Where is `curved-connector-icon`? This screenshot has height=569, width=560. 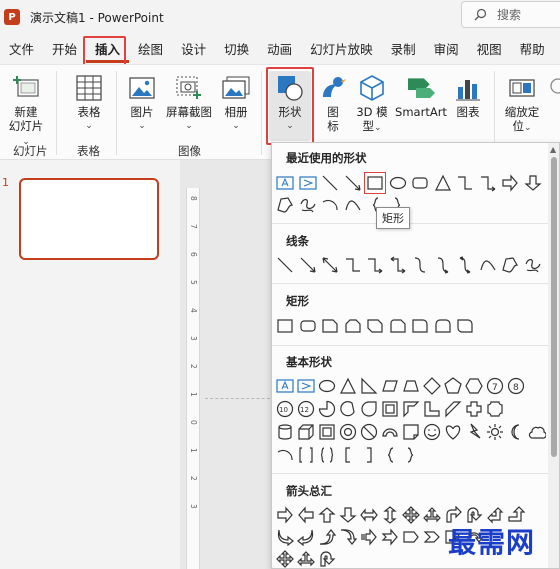
curved-connector-icon is located at coordinates (420, 265).